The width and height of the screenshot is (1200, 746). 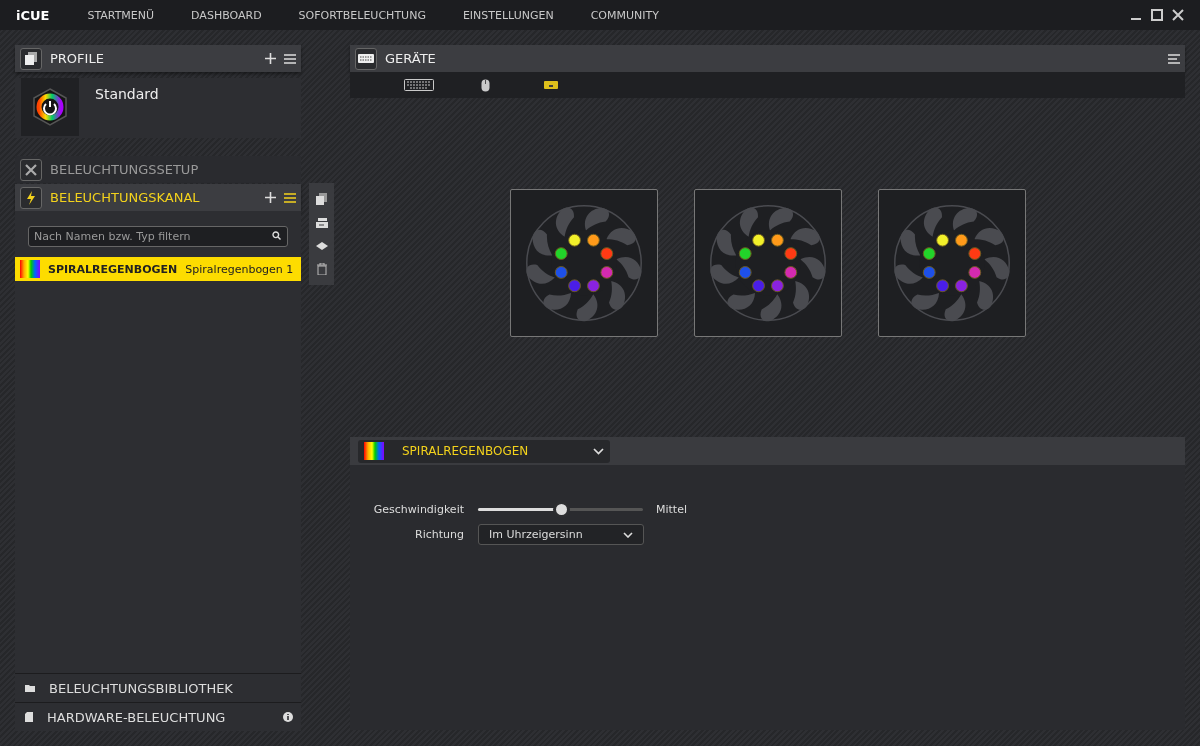 I want to click on paste-button, so click(x=321, y=223).